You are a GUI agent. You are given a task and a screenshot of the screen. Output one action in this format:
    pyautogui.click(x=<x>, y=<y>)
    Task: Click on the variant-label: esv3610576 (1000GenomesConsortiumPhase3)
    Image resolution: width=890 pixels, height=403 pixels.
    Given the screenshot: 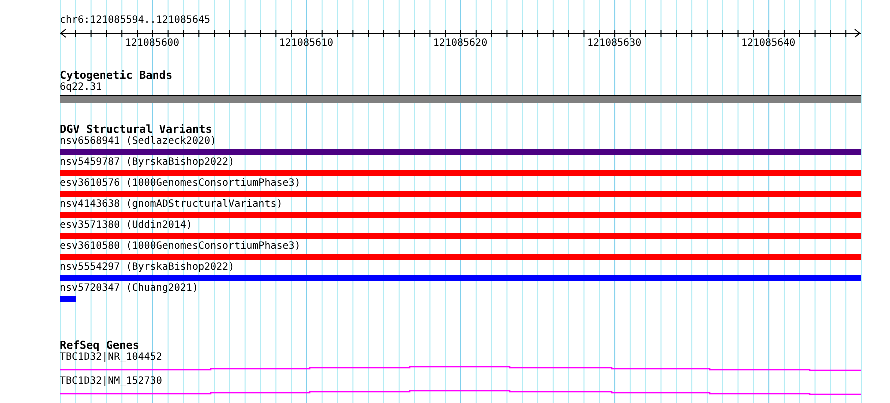 What is the action you would take?
    pyautogui.click(x=181, y=184)
    